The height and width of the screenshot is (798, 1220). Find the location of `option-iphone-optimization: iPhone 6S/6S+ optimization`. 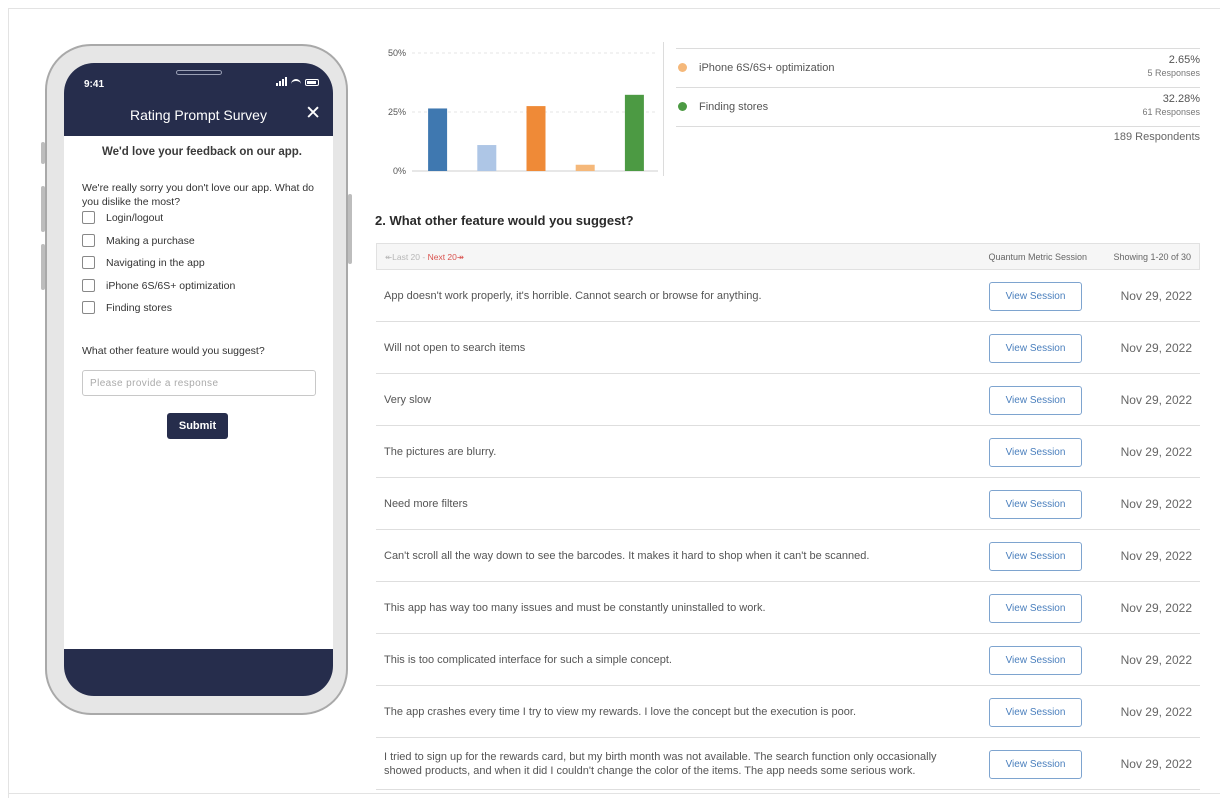

option-iphone-optimization: iPhone 6S/6S+ optimization is located at coordinates (158, 285).